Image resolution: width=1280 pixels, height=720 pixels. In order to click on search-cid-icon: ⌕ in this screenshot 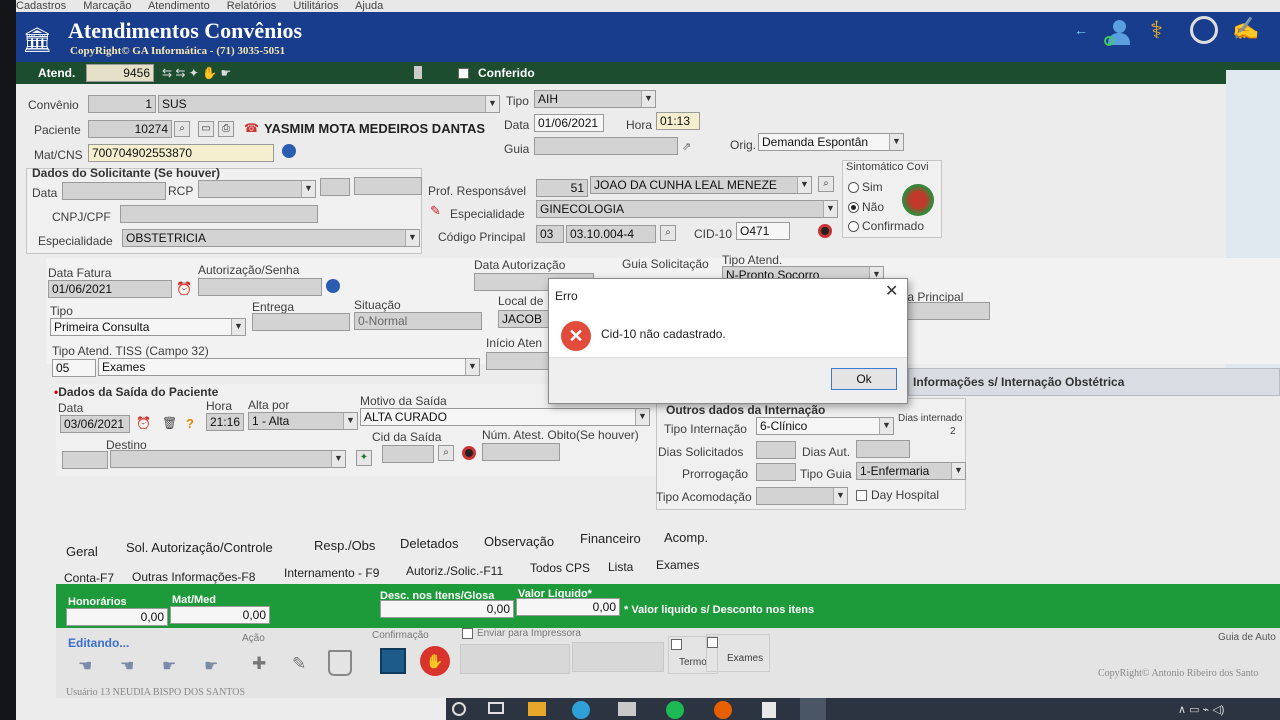, I will do `click(446, 453)`.